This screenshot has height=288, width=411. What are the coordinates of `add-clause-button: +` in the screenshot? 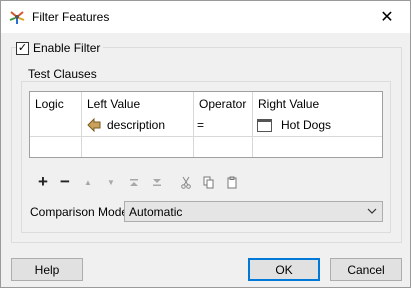 It's located at (43, 181).